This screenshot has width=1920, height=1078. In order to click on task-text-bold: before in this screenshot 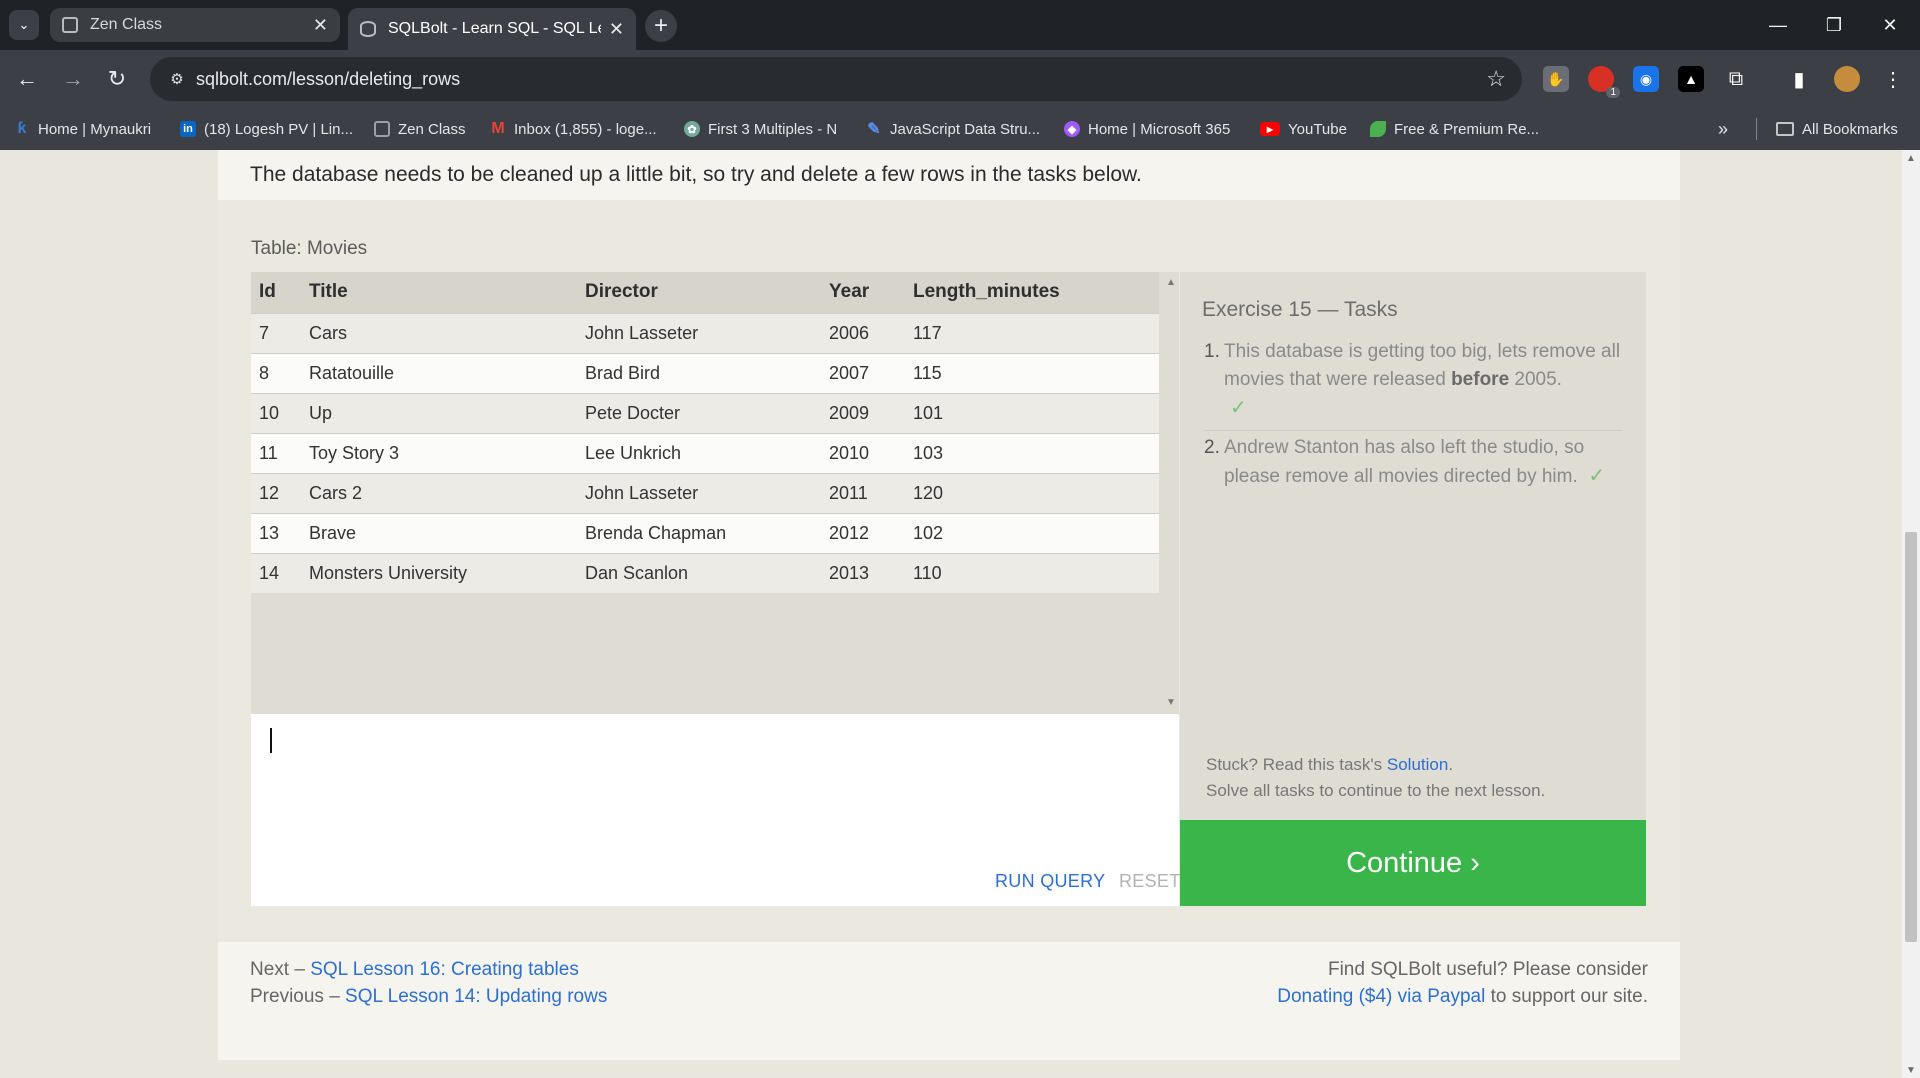, I will do `click(1480, 379)`.